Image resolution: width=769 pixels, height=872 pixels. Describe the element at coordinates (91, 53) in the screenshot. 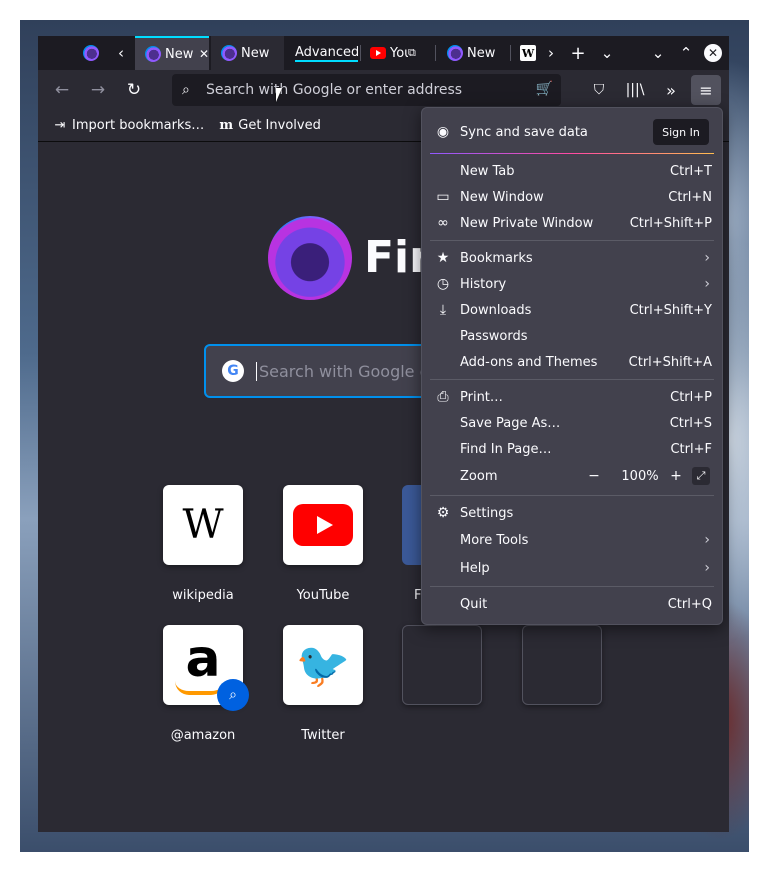

I see `pinned-tab` at that location.